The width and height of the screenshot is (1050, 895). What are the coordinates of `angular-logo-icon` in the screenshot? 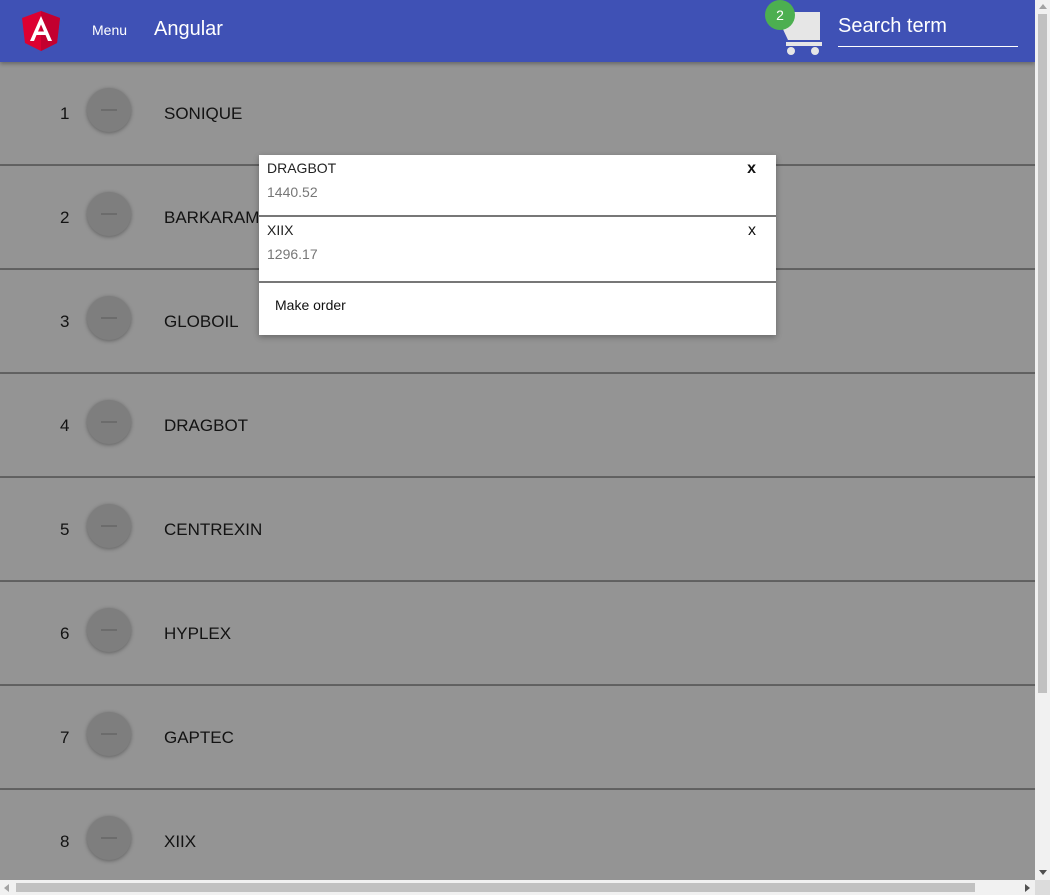 It's located at (41, 31).